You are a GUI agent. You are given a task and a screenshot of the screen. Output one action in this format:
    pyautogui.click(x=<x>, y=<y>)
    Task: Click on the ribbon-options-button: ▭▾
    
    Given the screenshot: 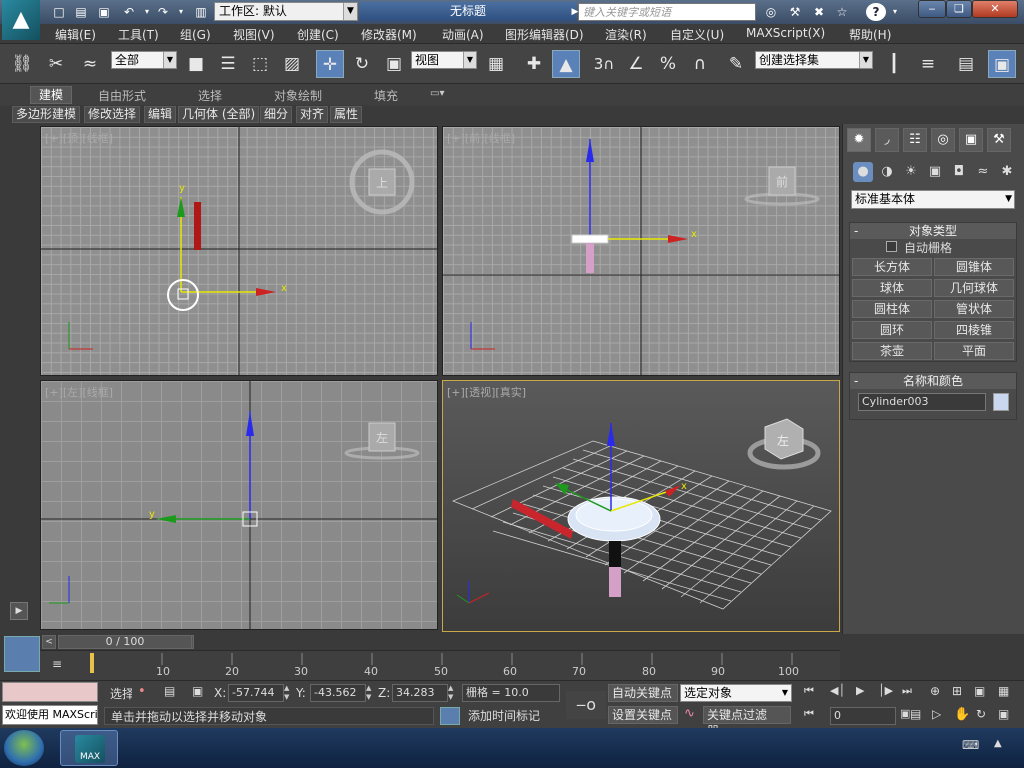 What is the action you would take?
    pyautogui.click(x=441, y=95)
    